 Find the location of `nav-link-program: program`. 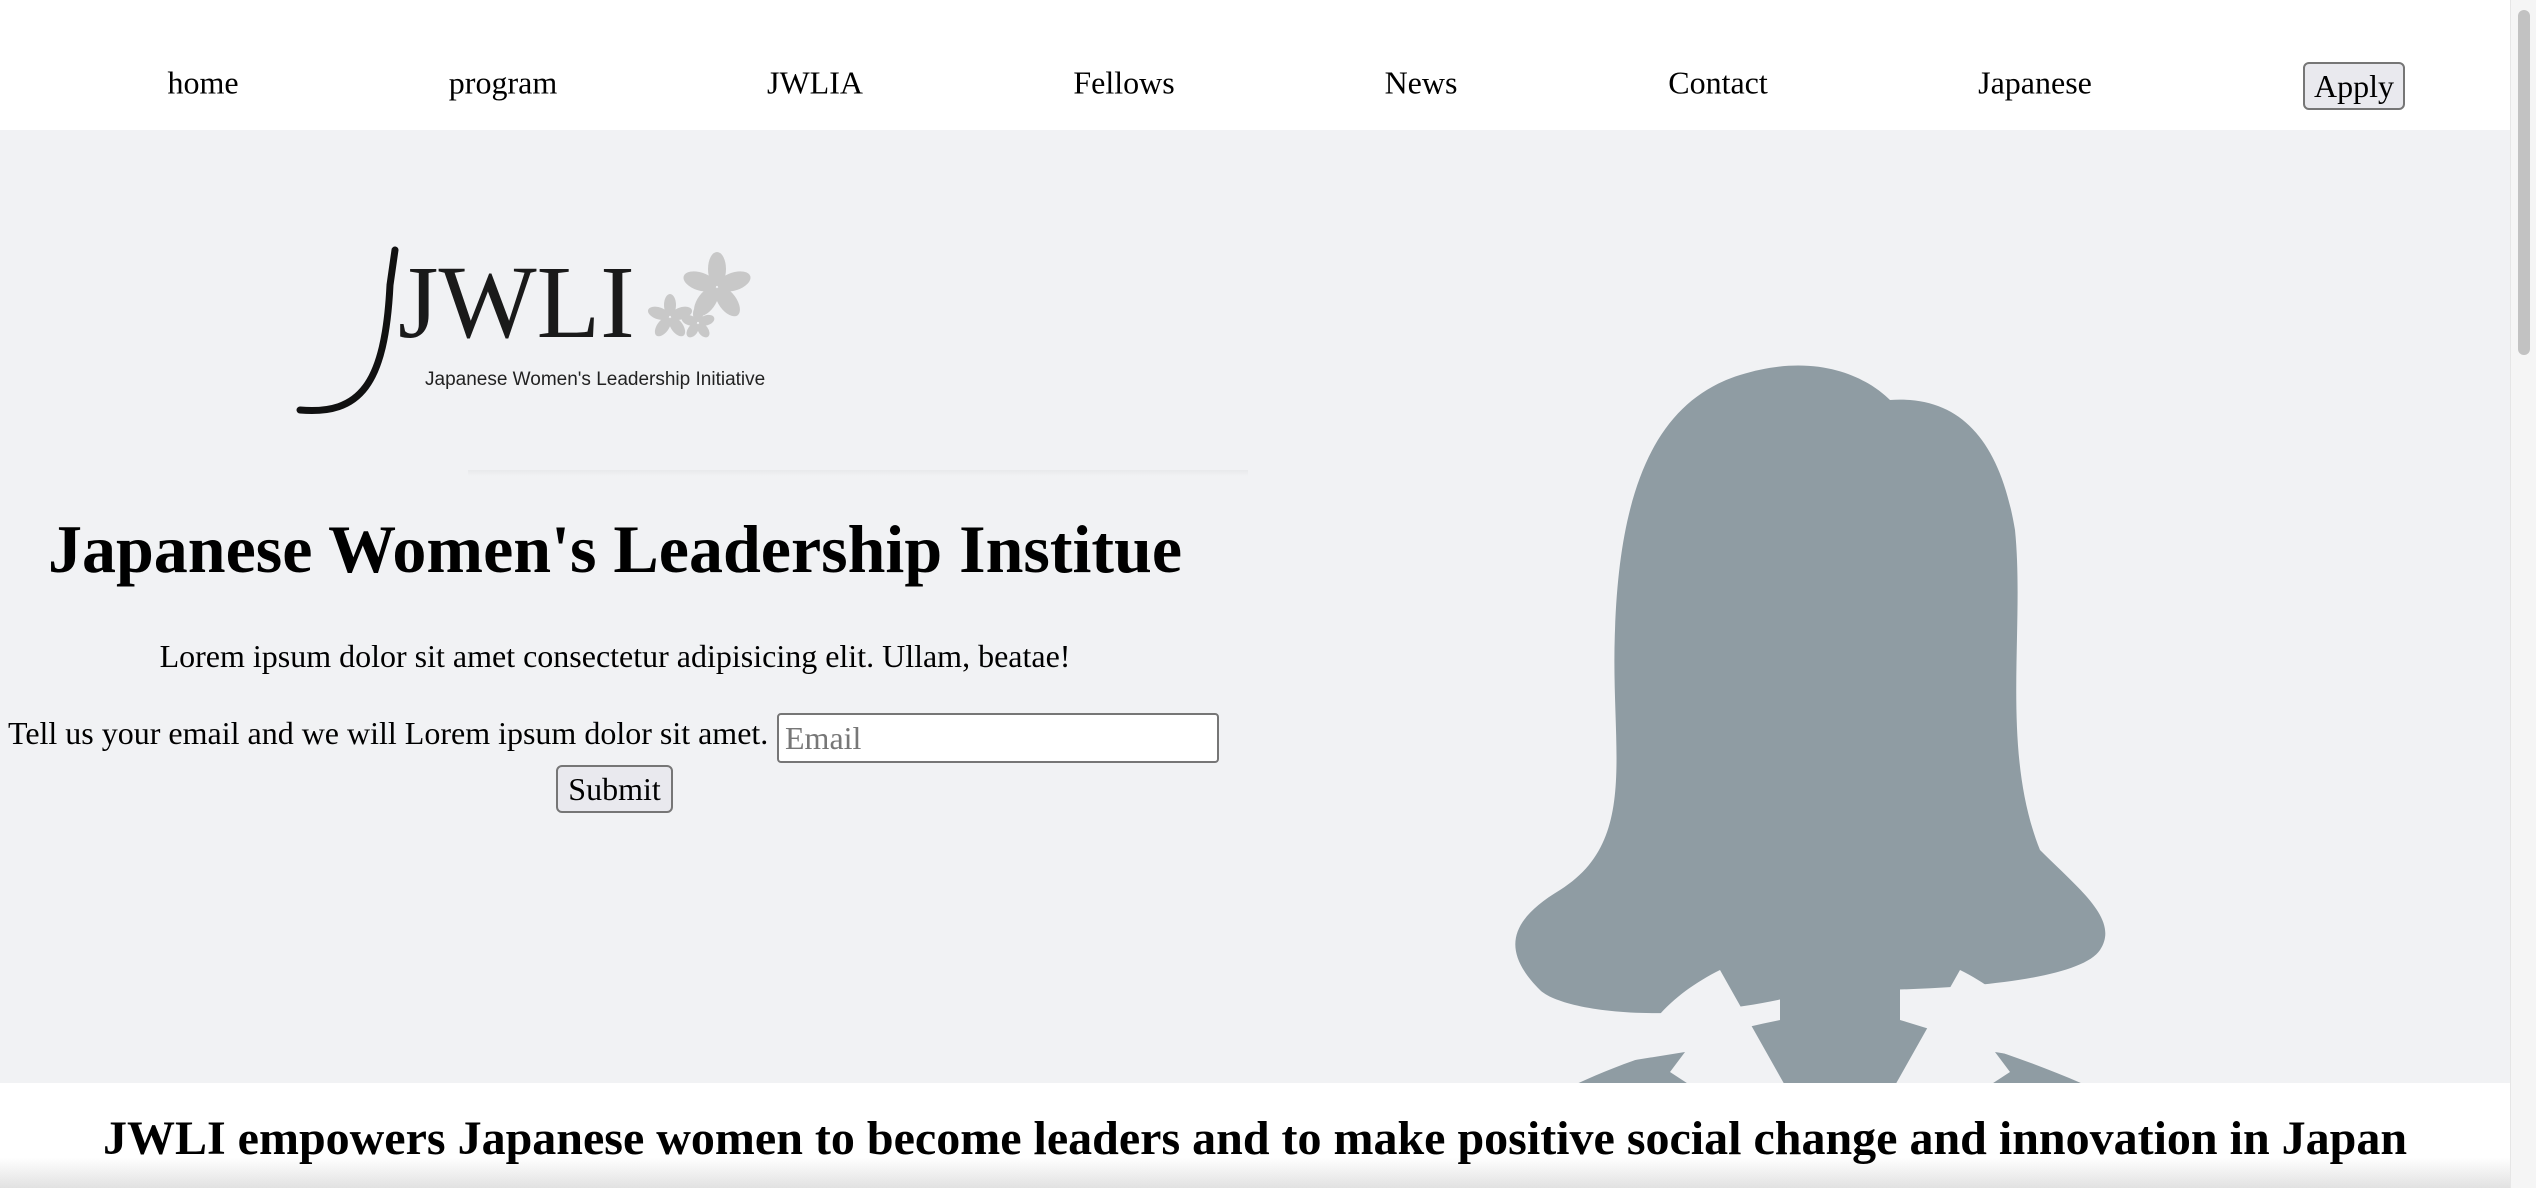

nav-link-program: program is located at coordinates (503, 83).